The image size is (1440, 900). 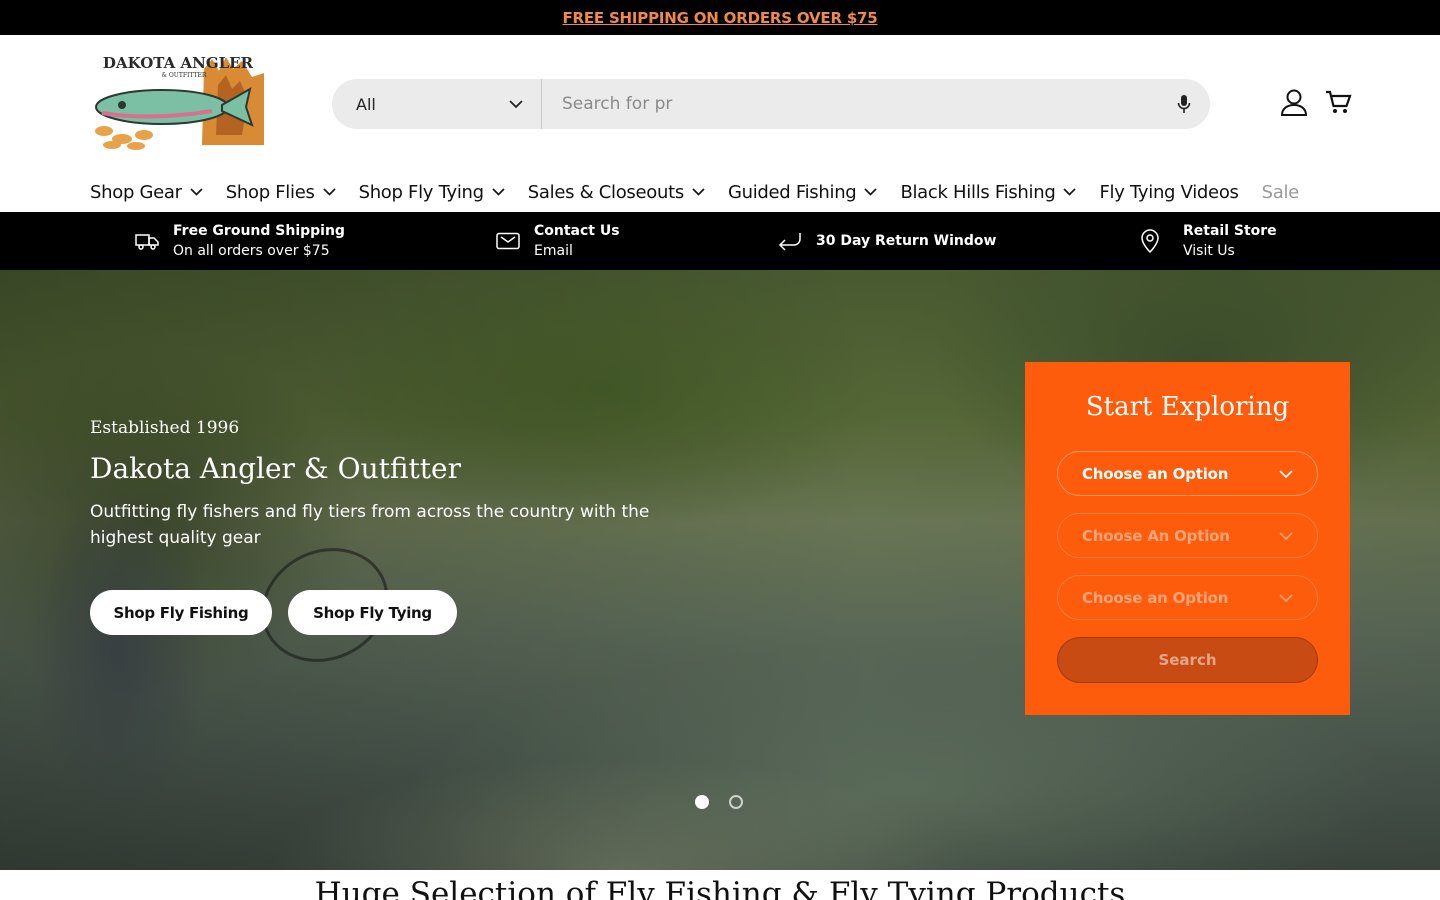 I want to click on nav-item-guided-fishing: Guided Fishing, so click(x=803, y=192).